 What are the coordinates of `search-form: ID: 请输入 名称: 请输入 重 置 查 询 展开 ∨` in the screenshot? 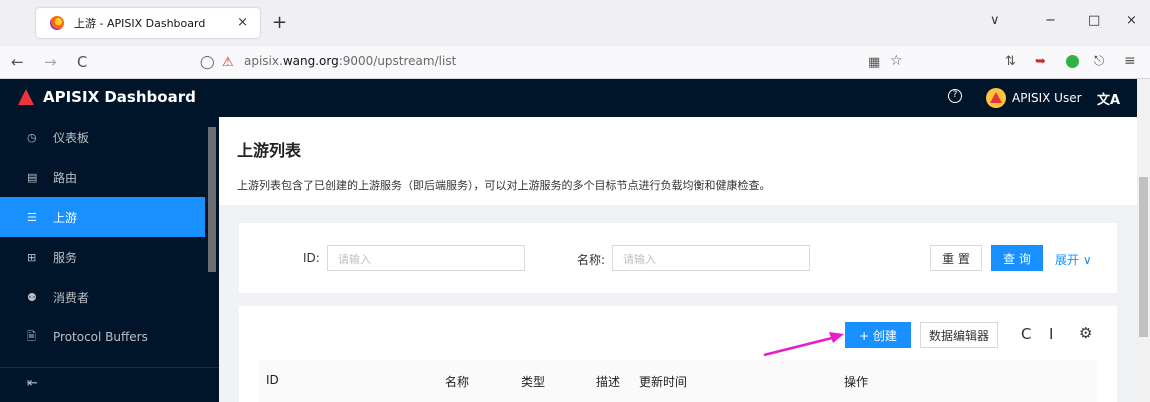 It's located at (678, 258).